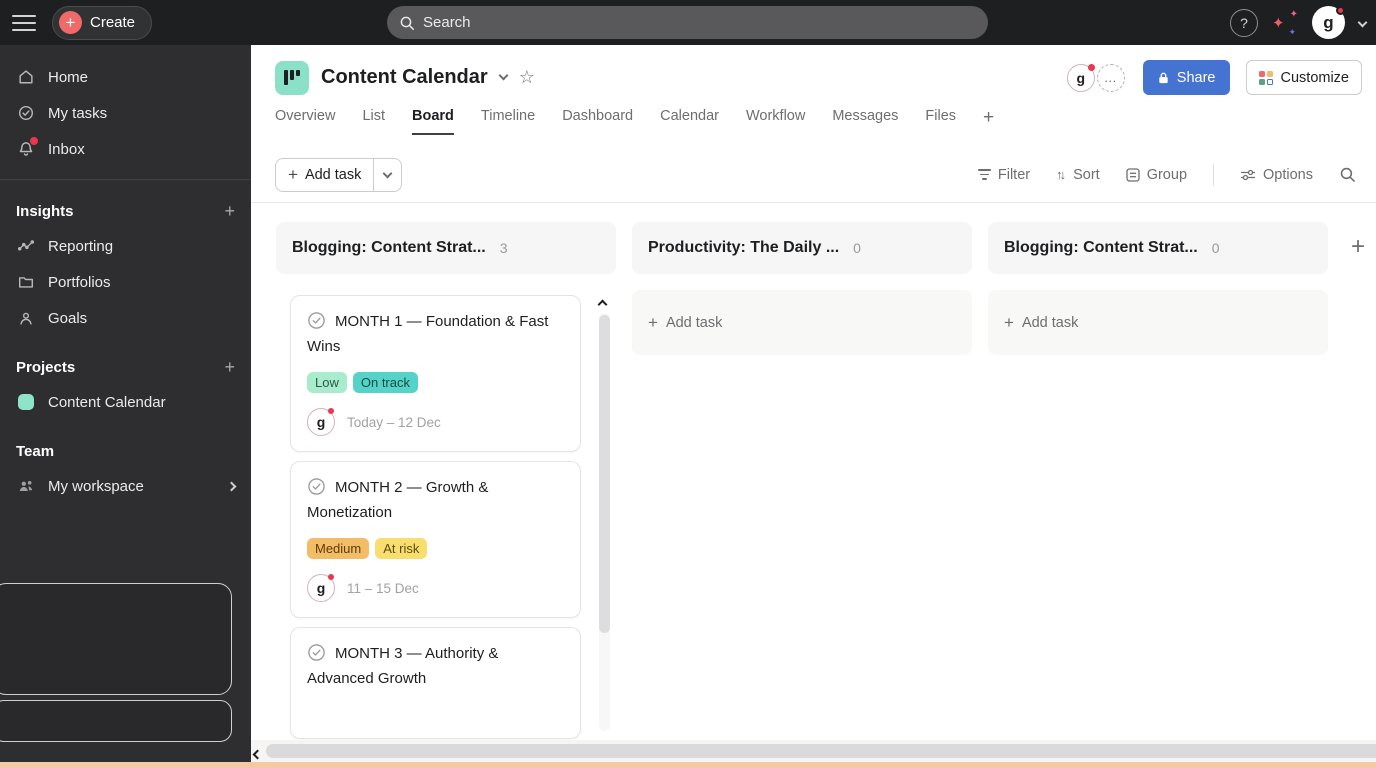 This screenshot has width=1376, height=768. I want to click on add-task-caret, so click(387, 174).